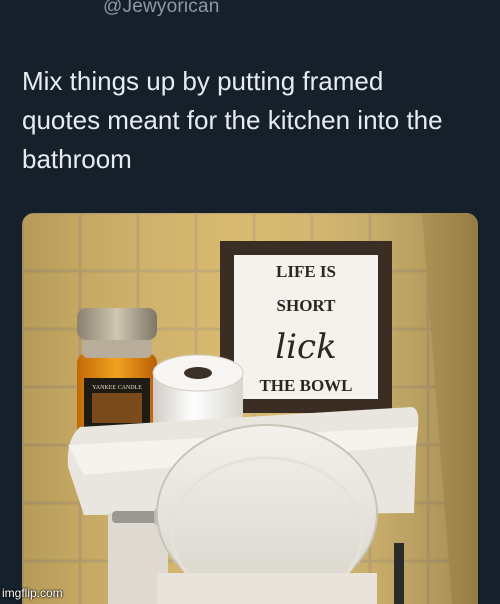 The width and height of the screenshot is (500, 604). What do you see at coordinates (305, 347) in the screenshot?
I see `sign-line-3: lick` at bounding box center [305, 347].